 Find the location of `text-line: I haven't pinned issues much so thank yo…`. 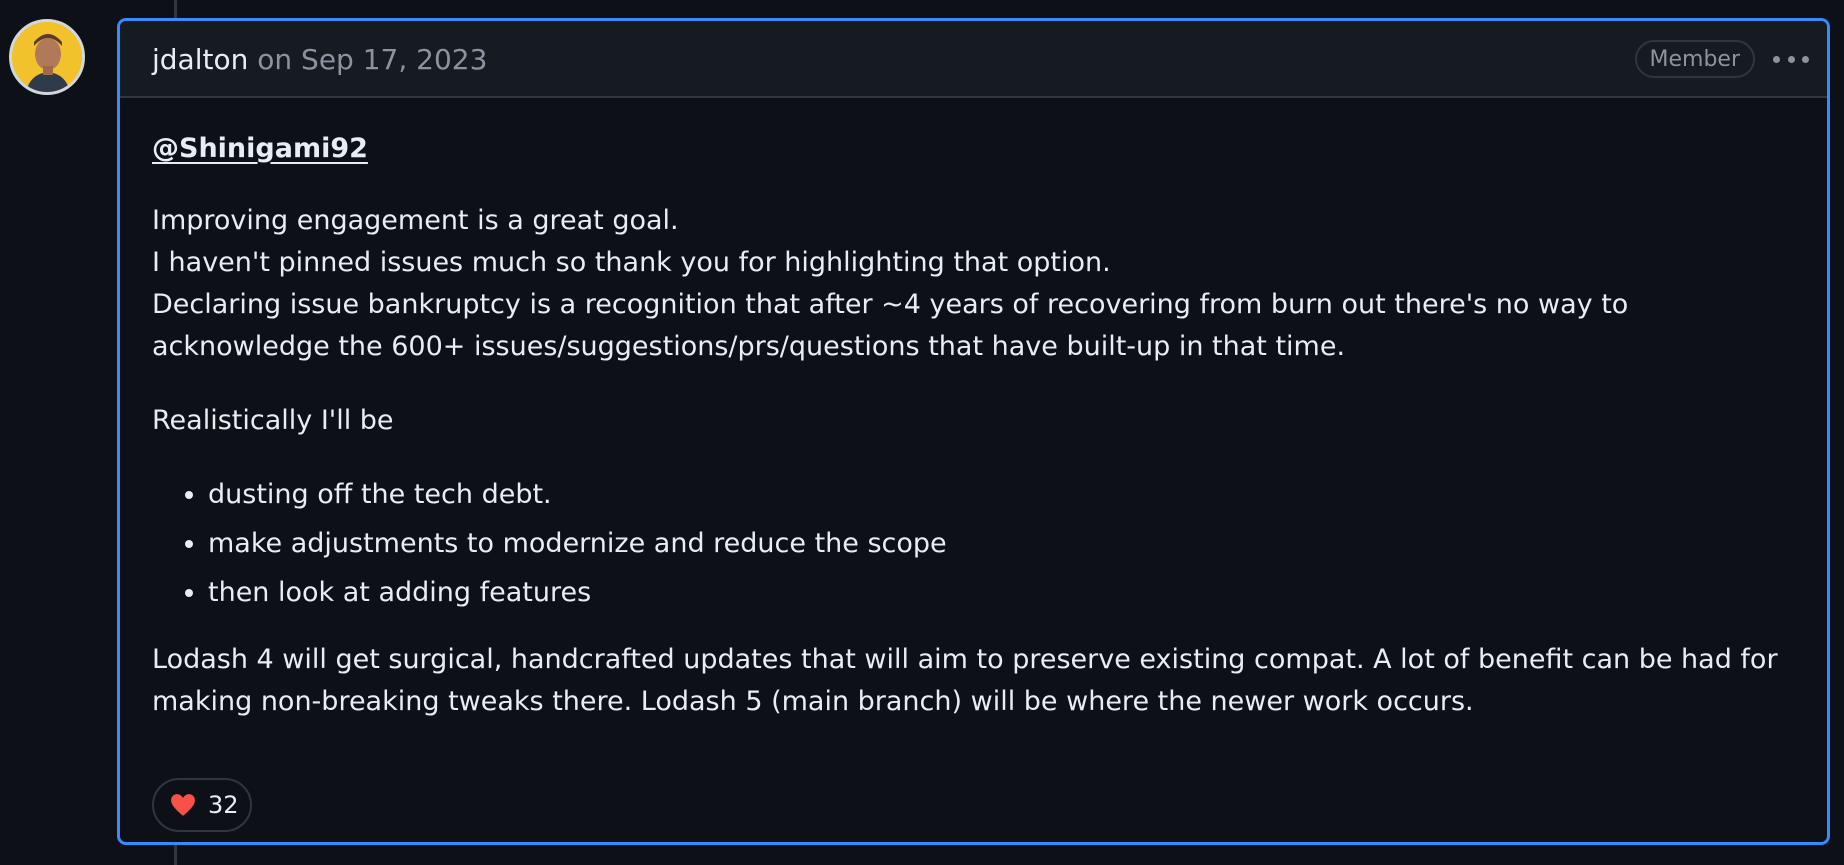

text-line: I haven't pinned issues much so thank yo… is located at coordinates (631, 262).